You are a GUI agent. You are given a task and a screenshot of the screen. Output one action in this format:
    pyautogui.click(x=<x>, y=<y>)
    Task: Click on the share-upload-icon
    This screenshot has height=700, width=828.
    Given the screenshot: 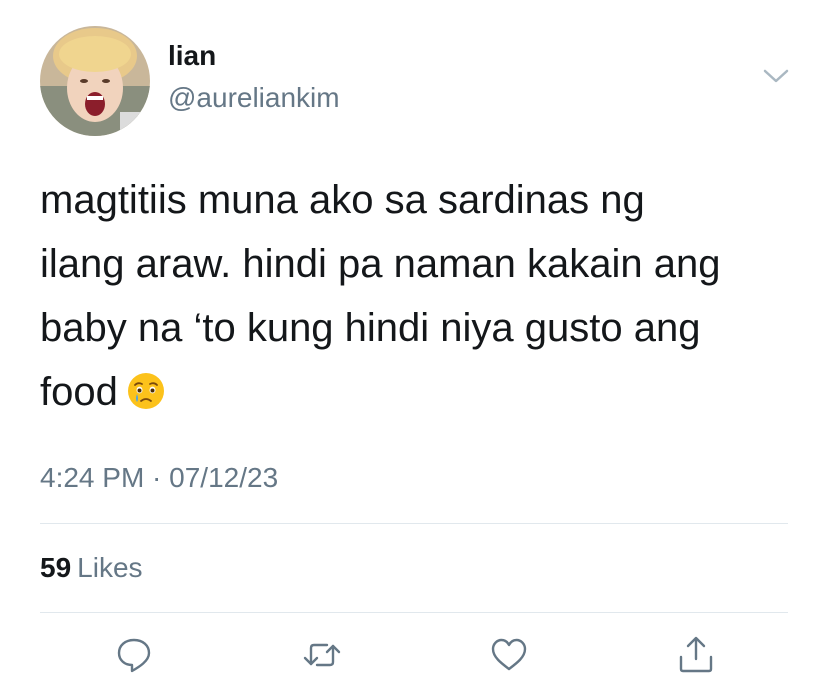 What is the action you would take?
    pyautogui.click(x=696, y=654)
    